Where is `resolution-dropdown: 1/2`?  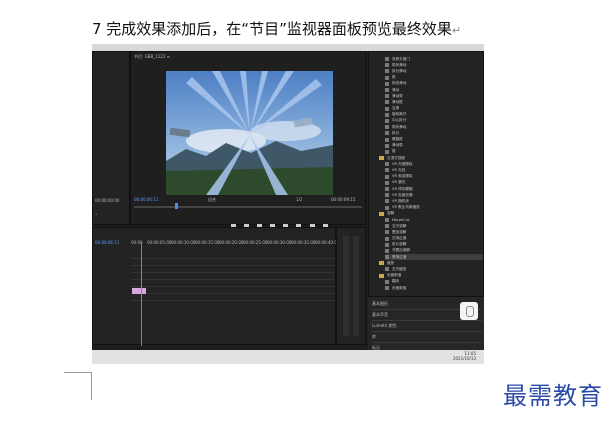
resolution-dropdown: 1/2 is located at coordinates (299, 199).